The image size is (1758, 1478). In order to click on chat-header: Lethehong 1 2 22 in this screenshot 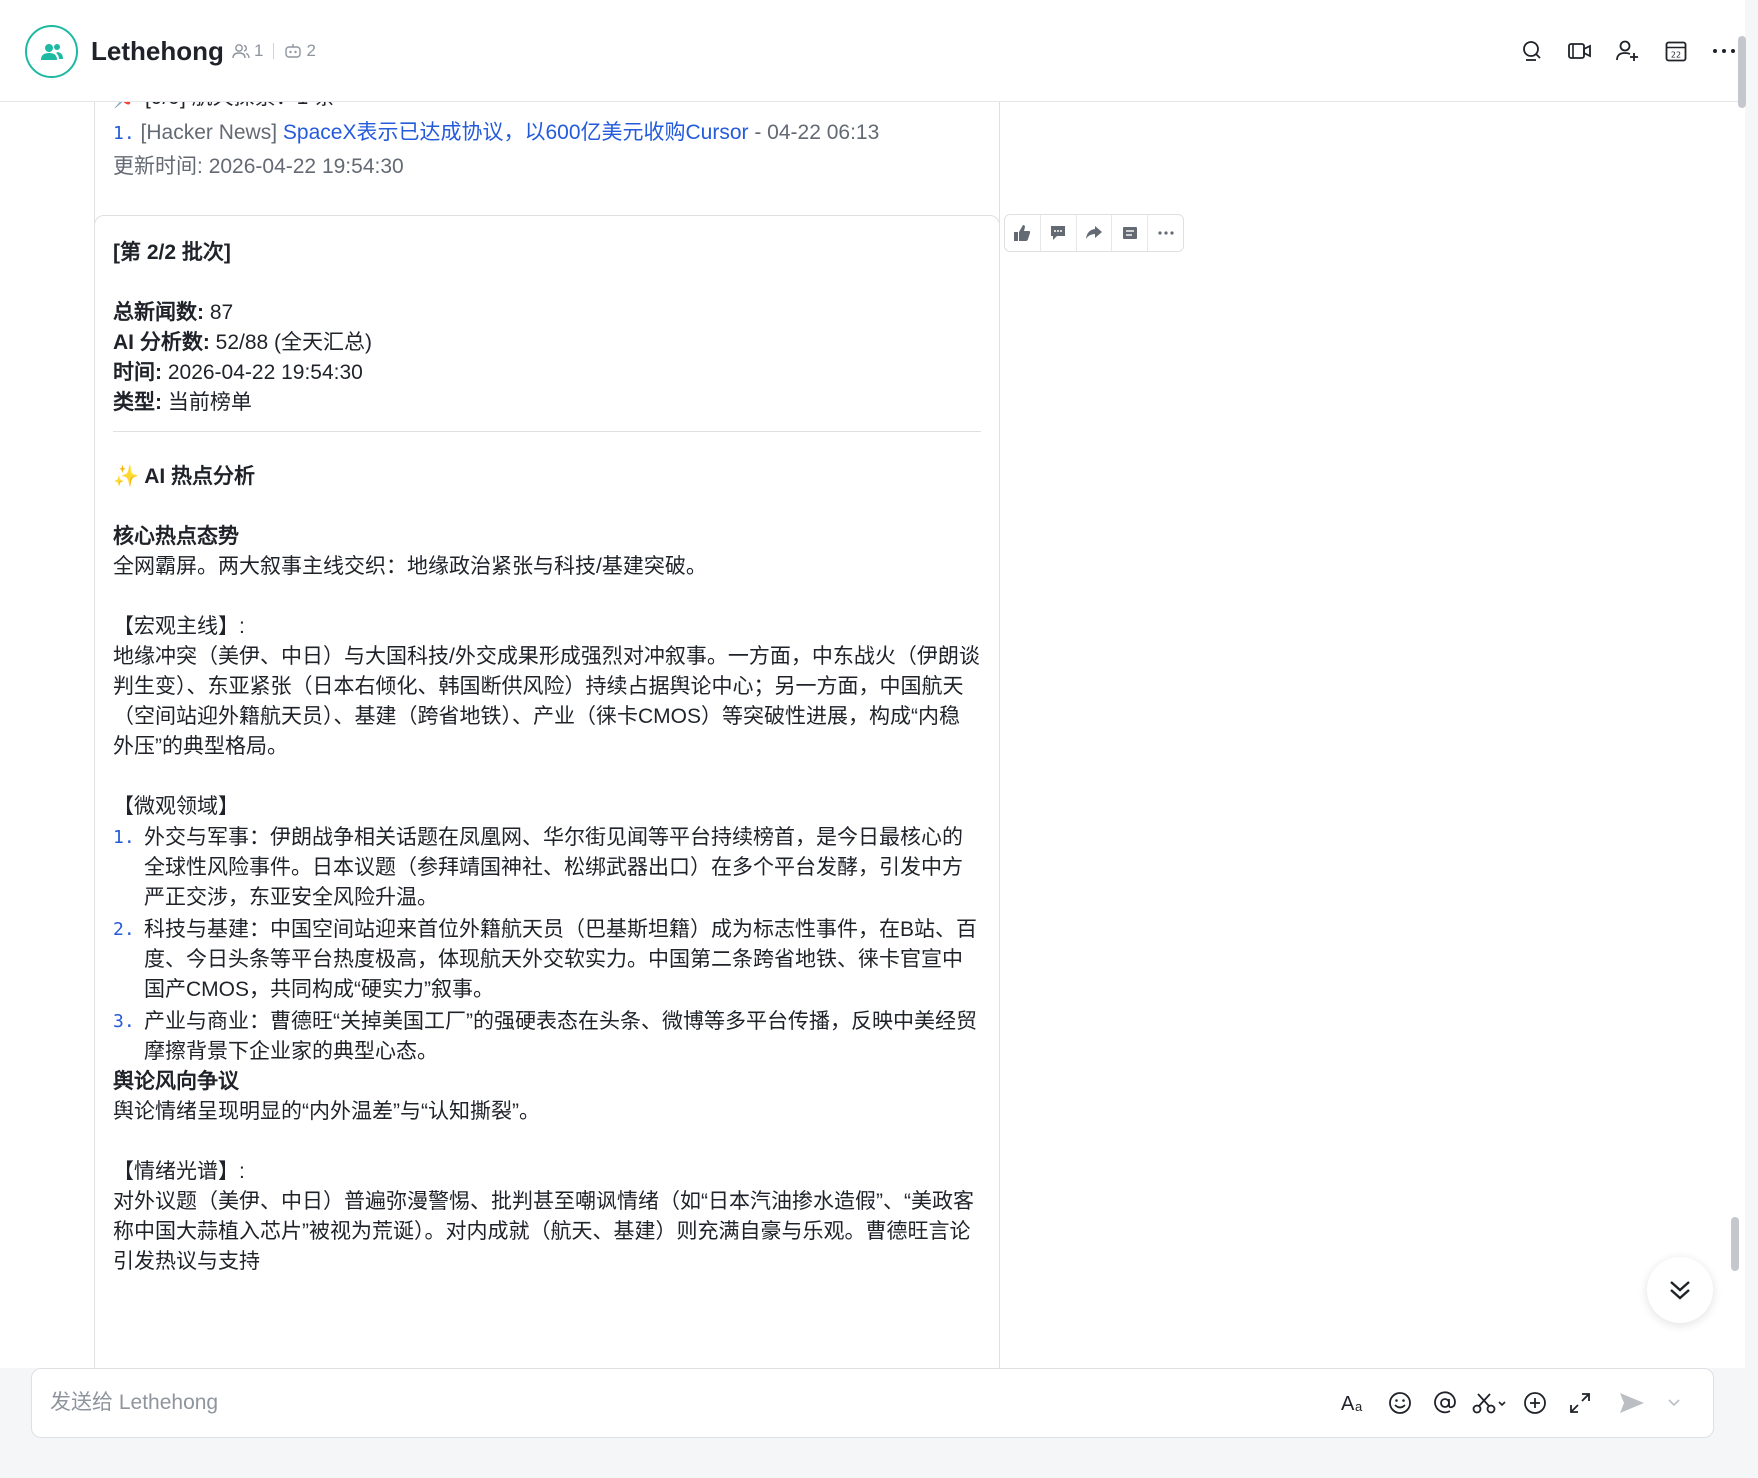, I will do `click(872, 51)`.